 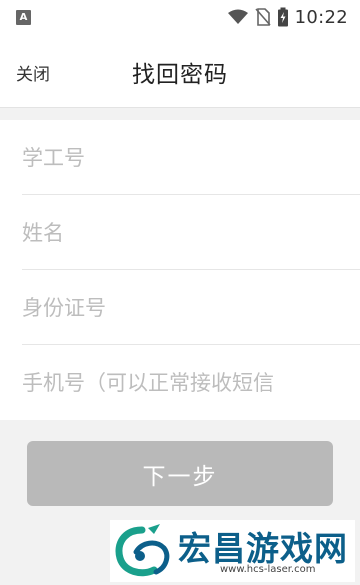 I want to click on status-right: 10:22, so click(x=287, y=17).